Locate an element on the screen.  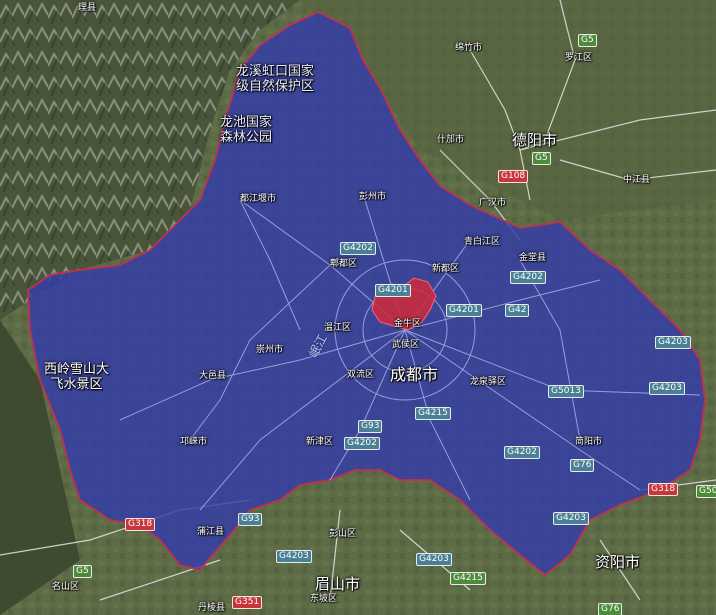
city-label-zhongjiang: 中江县 is located at coordinates (636, 180).